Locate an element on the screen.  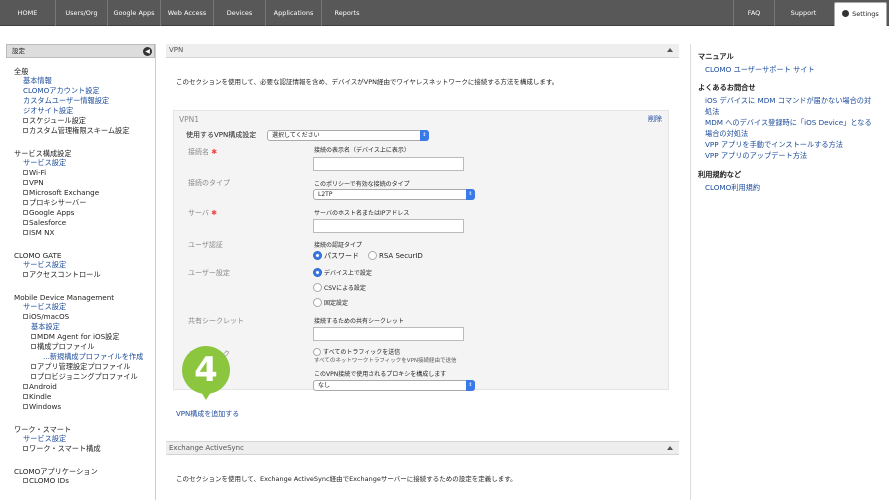
nav-applications: Applications is located at coordinates (294, 13).